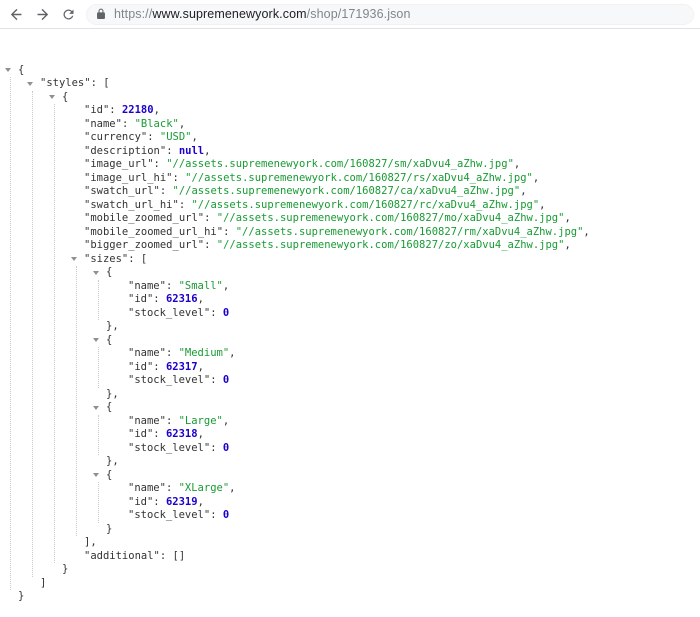  What do you see at coordinates (399, 489) in the screenshot?
I see `json-line: "name": "XLarge",` at bounding box center [399, 489].